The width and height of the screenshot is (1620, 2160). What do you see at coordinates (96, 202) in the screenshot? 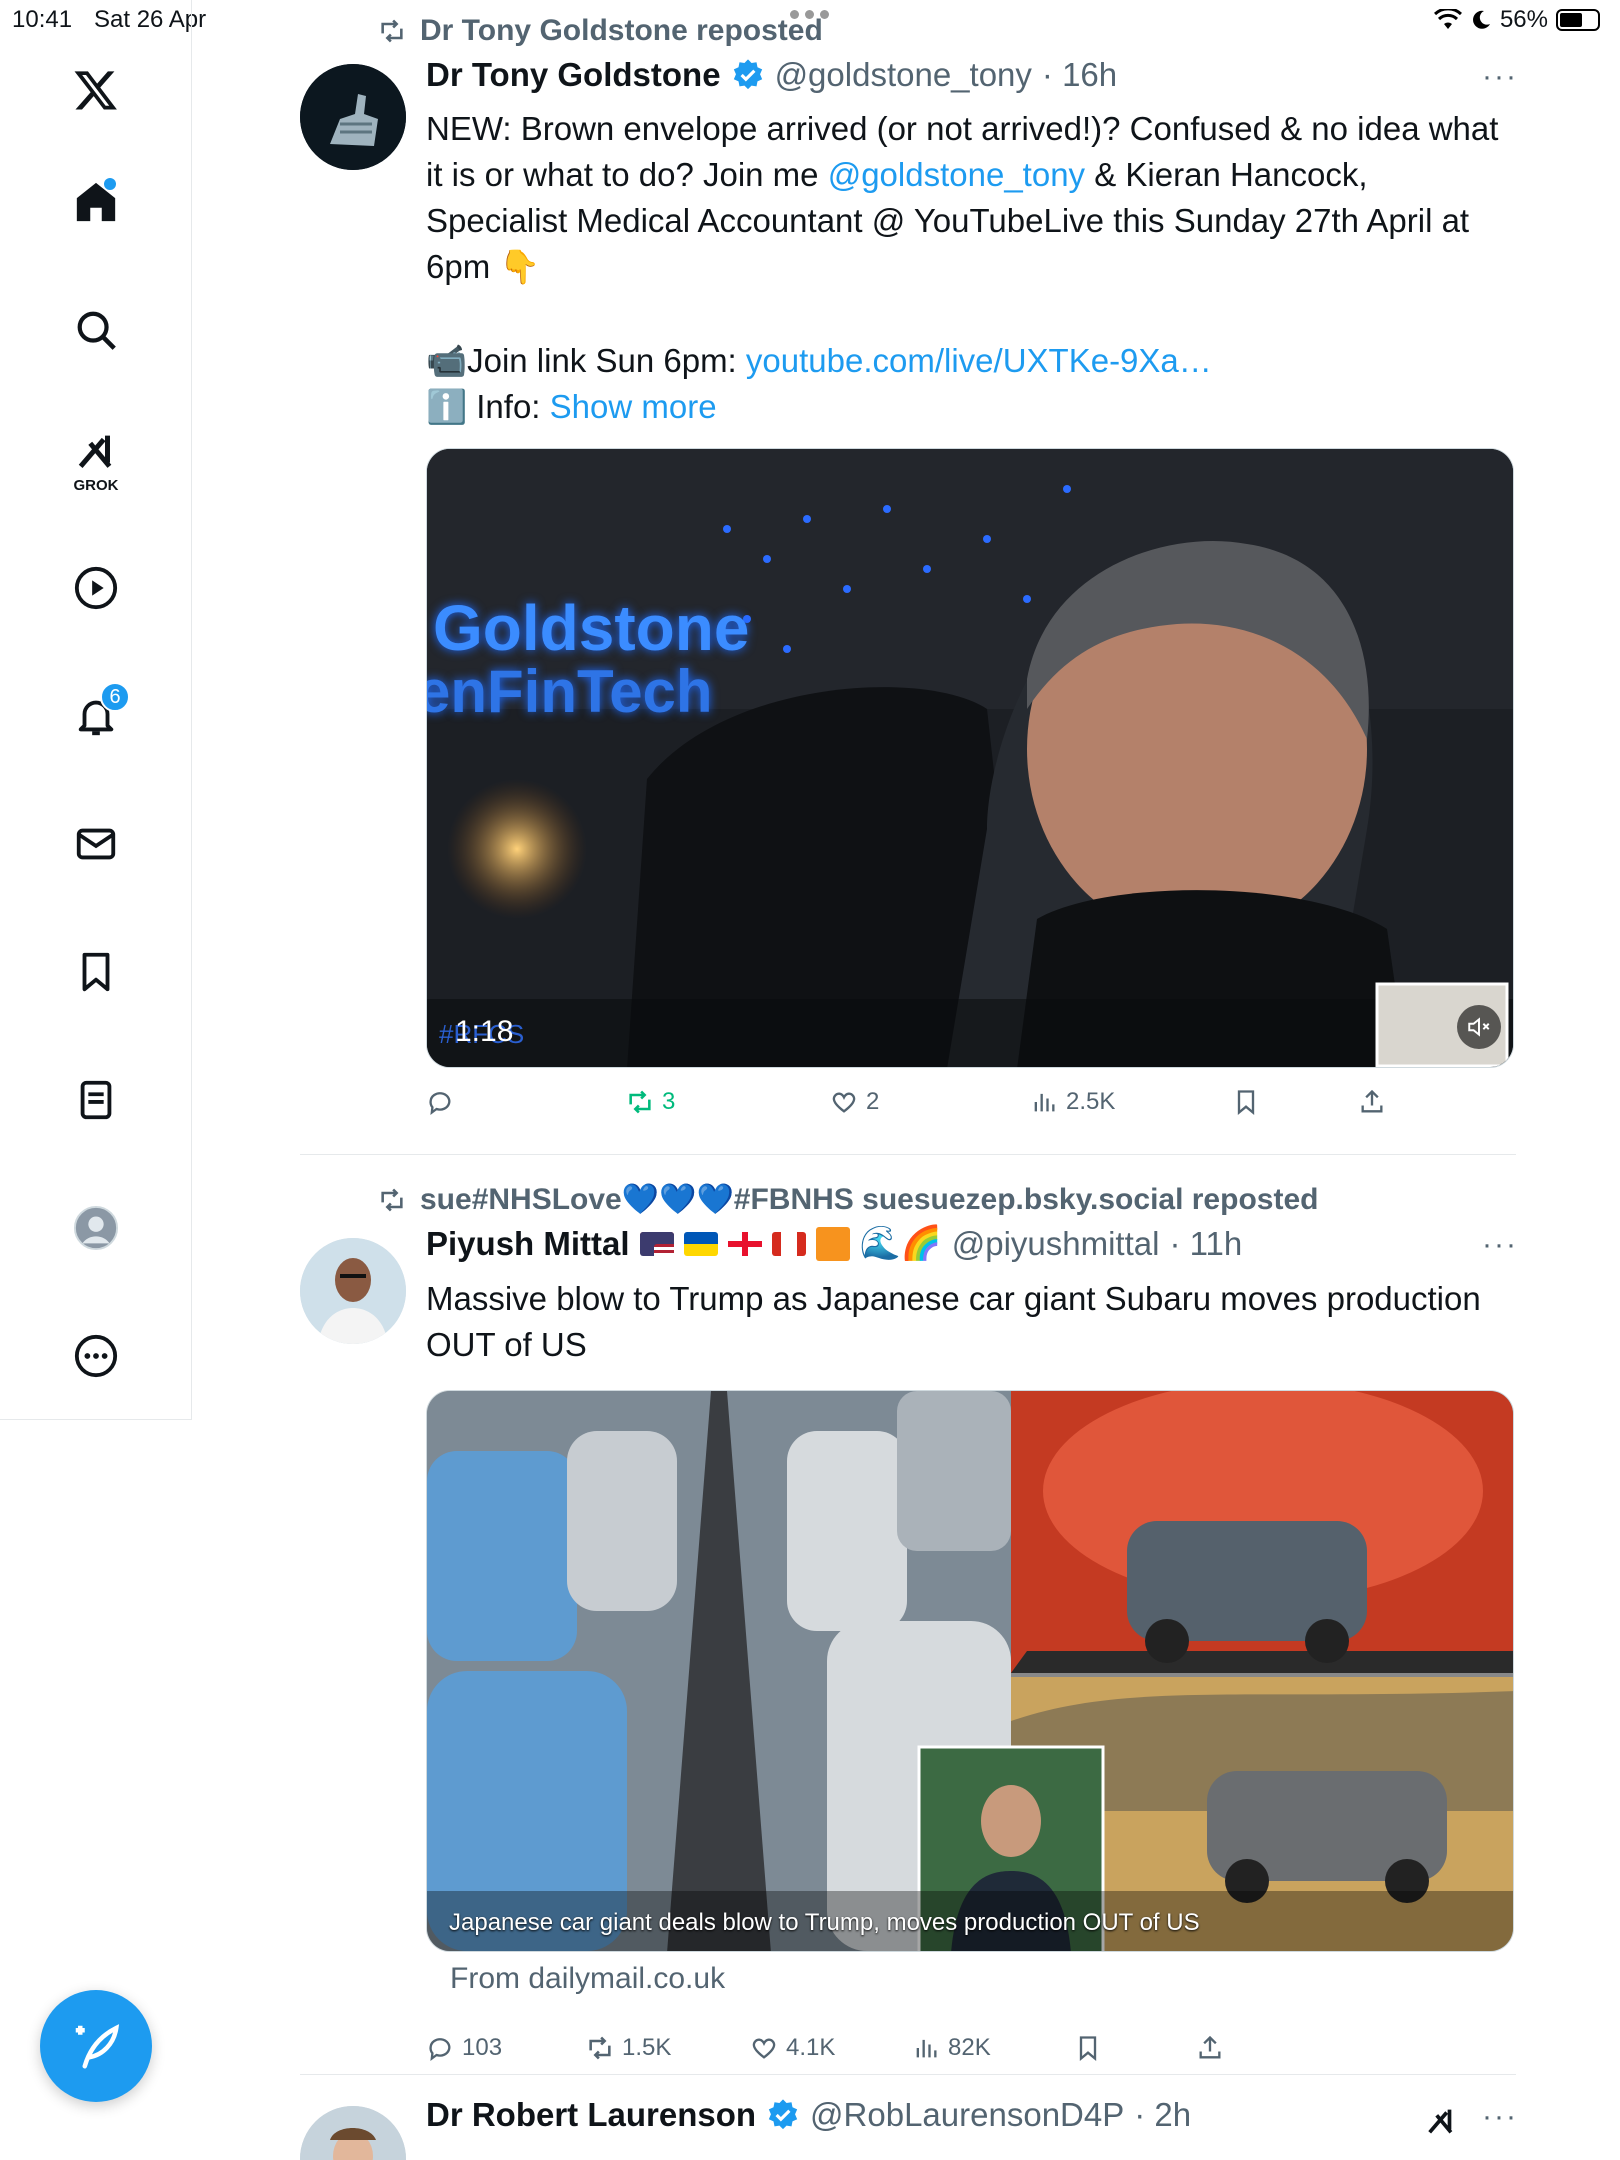
I see `sidebar-item-home` at bounding box center [96, 202].